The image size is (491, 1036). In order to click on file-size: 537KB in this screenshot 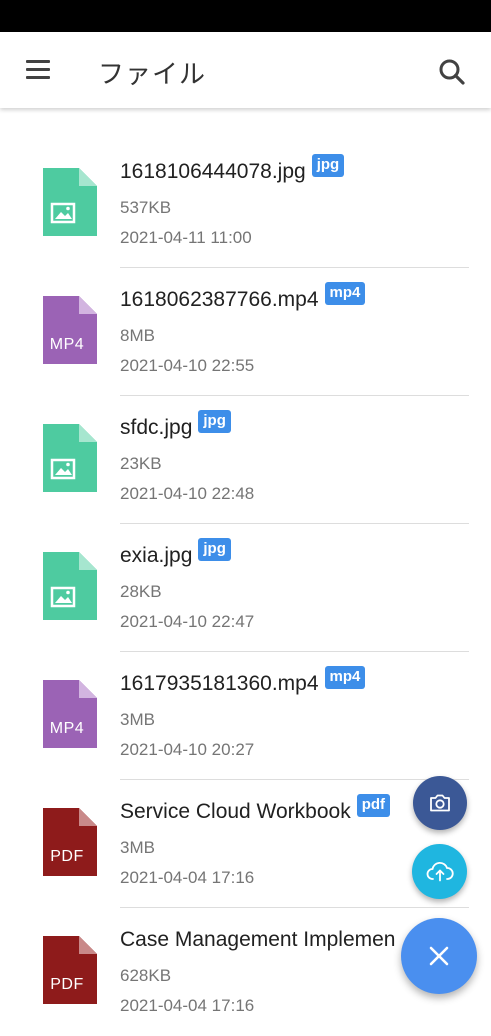, I will do `click(146, 207)`.